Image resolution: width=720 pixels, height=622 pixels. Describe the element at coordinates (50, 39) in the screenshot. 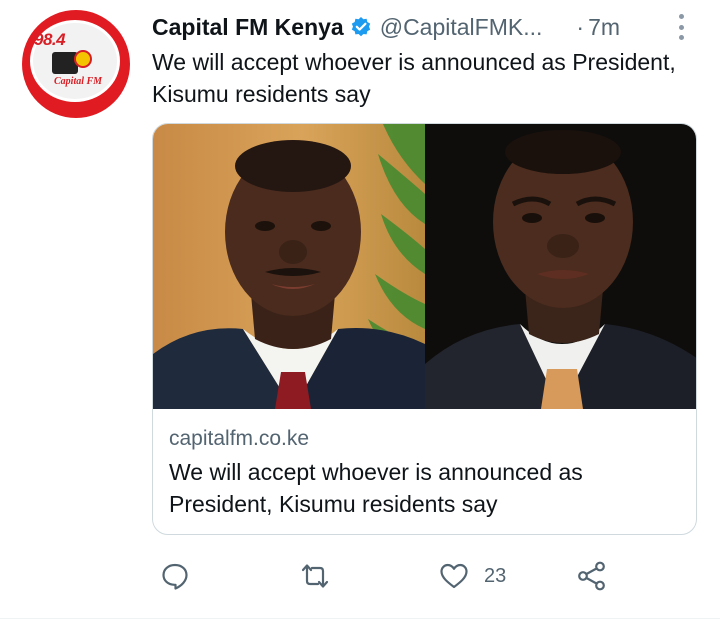

I see `avatar-frequency: 98.4` at that location.